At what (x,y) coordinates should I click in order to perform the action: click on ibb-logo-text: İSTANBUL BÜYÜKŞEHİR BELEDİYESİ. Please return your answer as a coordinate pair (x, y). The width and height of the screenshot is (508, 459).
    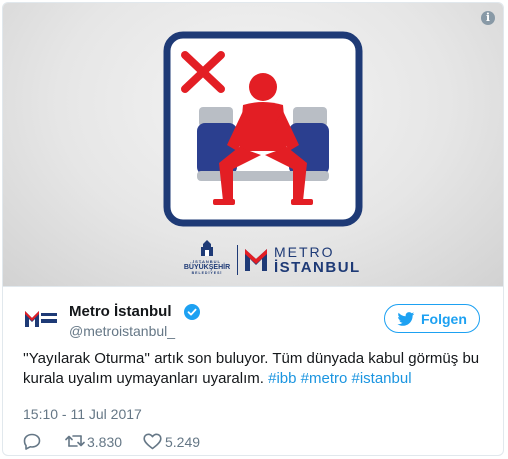
    Looking at the image, I should click on (207, 267).